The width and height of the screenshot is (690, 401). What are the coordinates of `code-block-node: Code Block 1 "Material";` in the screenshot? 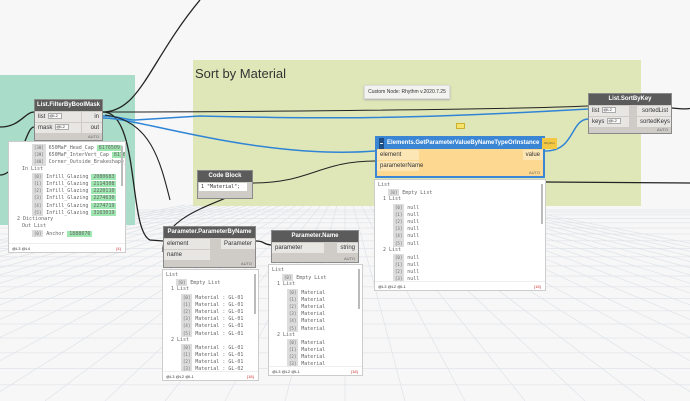 It's located at (225, 184).